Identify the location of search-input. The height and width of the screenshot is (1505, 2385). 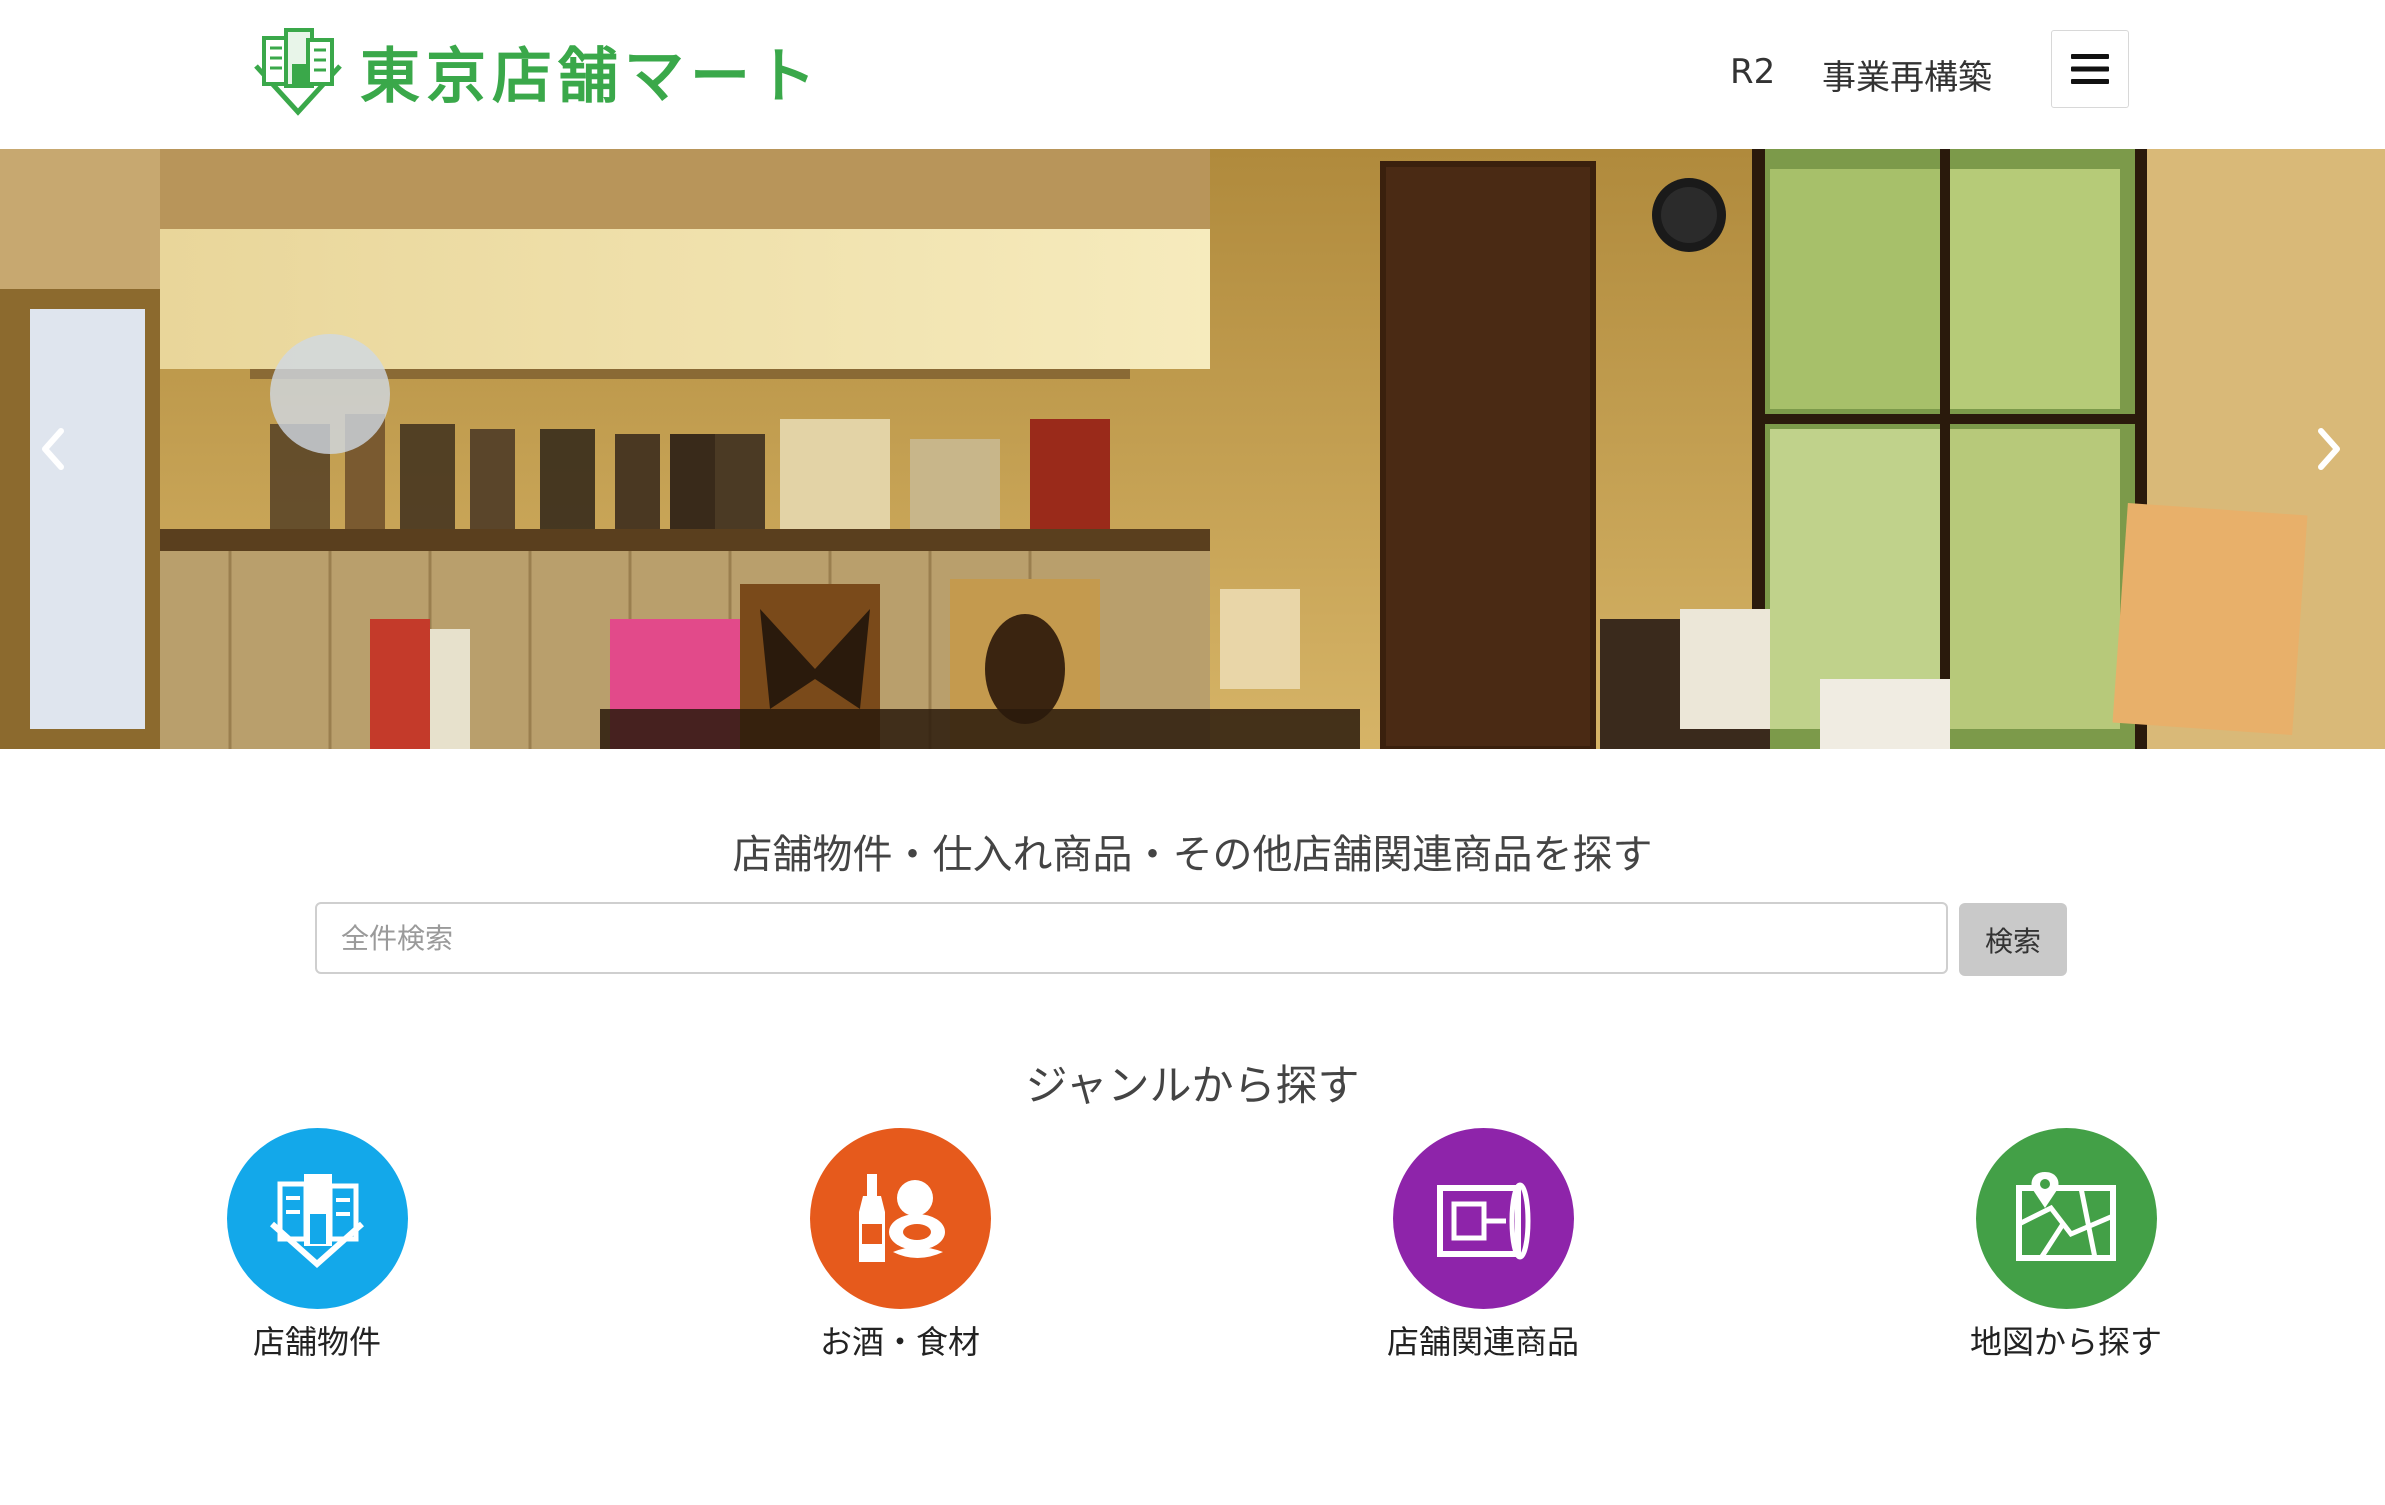
(1131, 938).